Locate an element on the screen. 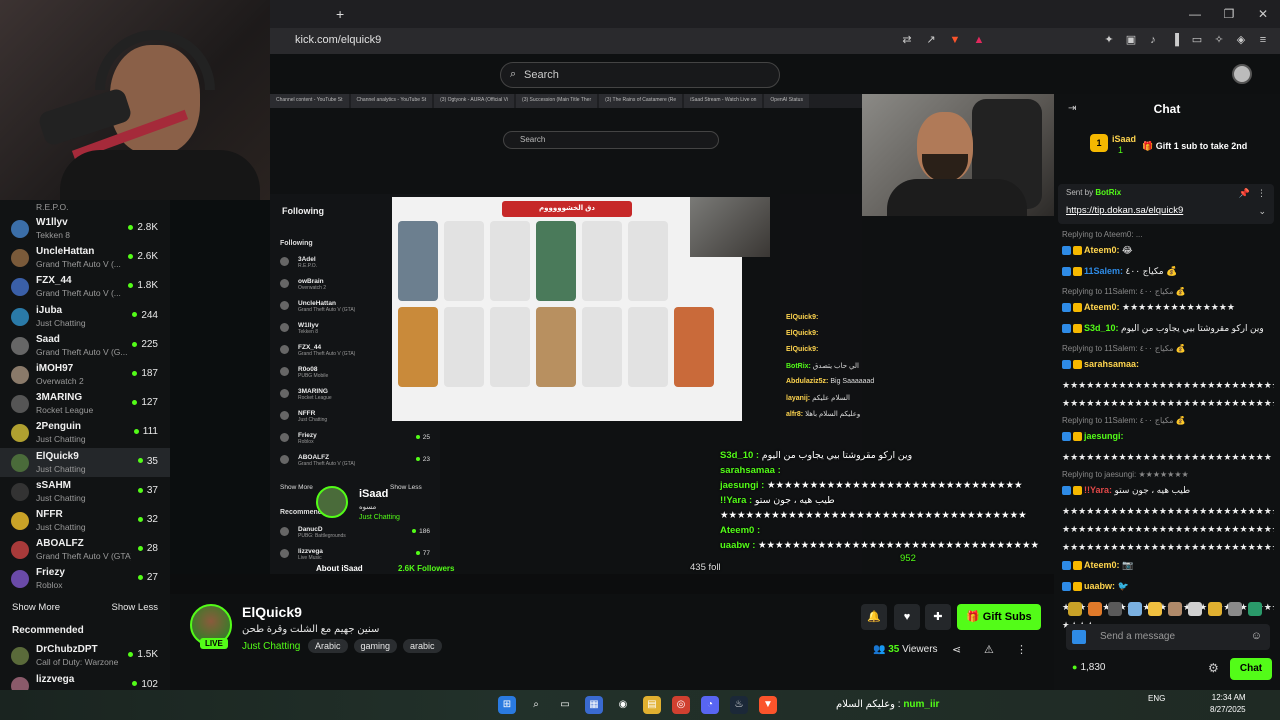 The height and width of the screenshot is (720, 1280). emoji-icon: ☺ is located at coordinates (1256, 636).